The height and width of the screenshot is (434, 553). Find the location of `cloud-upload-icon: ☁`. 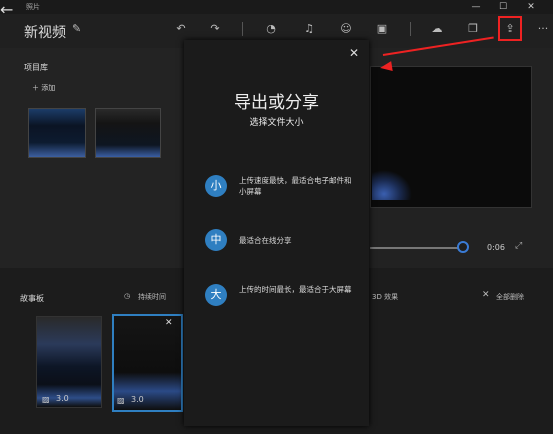

cloud-upload-icon: ☁ is located at coordinates (437, 29).